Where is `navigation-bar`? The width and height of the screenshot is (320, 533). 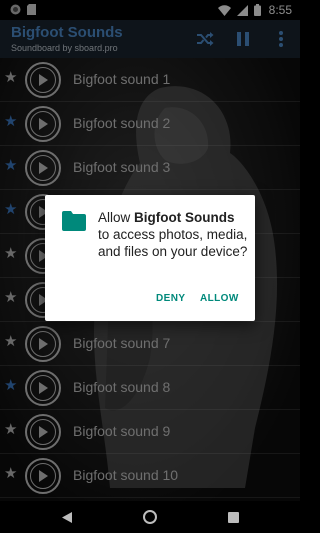
navigation-bar is located at coordinates (150, 517).